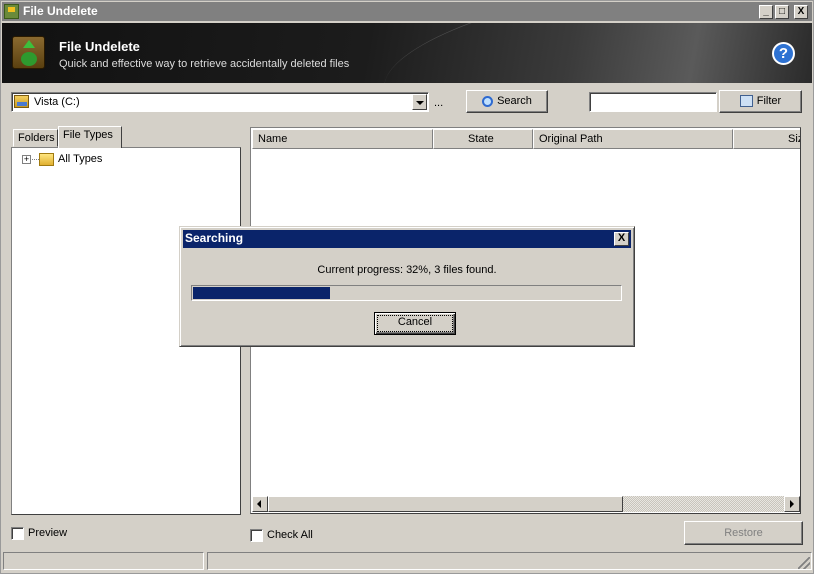 The height and width of the screenshot is (574, 814). I want to click on arrow-up-icon, so click(29, 44).